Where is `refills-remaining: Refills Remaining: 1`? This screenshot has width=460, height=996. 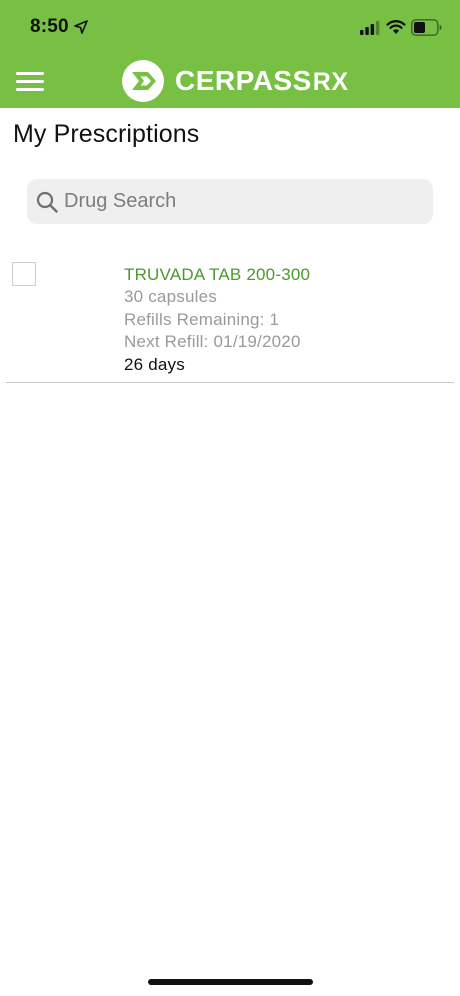 refills-remaining: Refills Remaining: 1 is located at coordinates (202, 319).